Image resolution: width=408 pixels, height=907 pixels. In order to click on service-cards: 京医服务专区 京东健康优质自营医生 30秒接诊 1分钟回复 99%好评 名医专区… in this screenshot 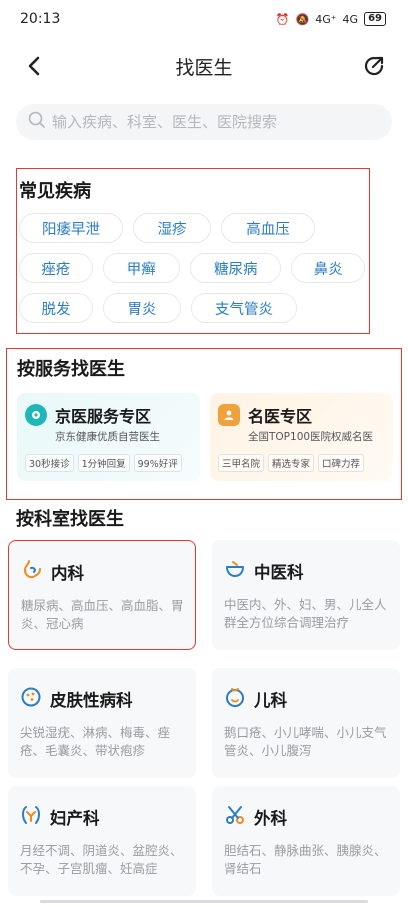, I will do `click(205, 437)`.